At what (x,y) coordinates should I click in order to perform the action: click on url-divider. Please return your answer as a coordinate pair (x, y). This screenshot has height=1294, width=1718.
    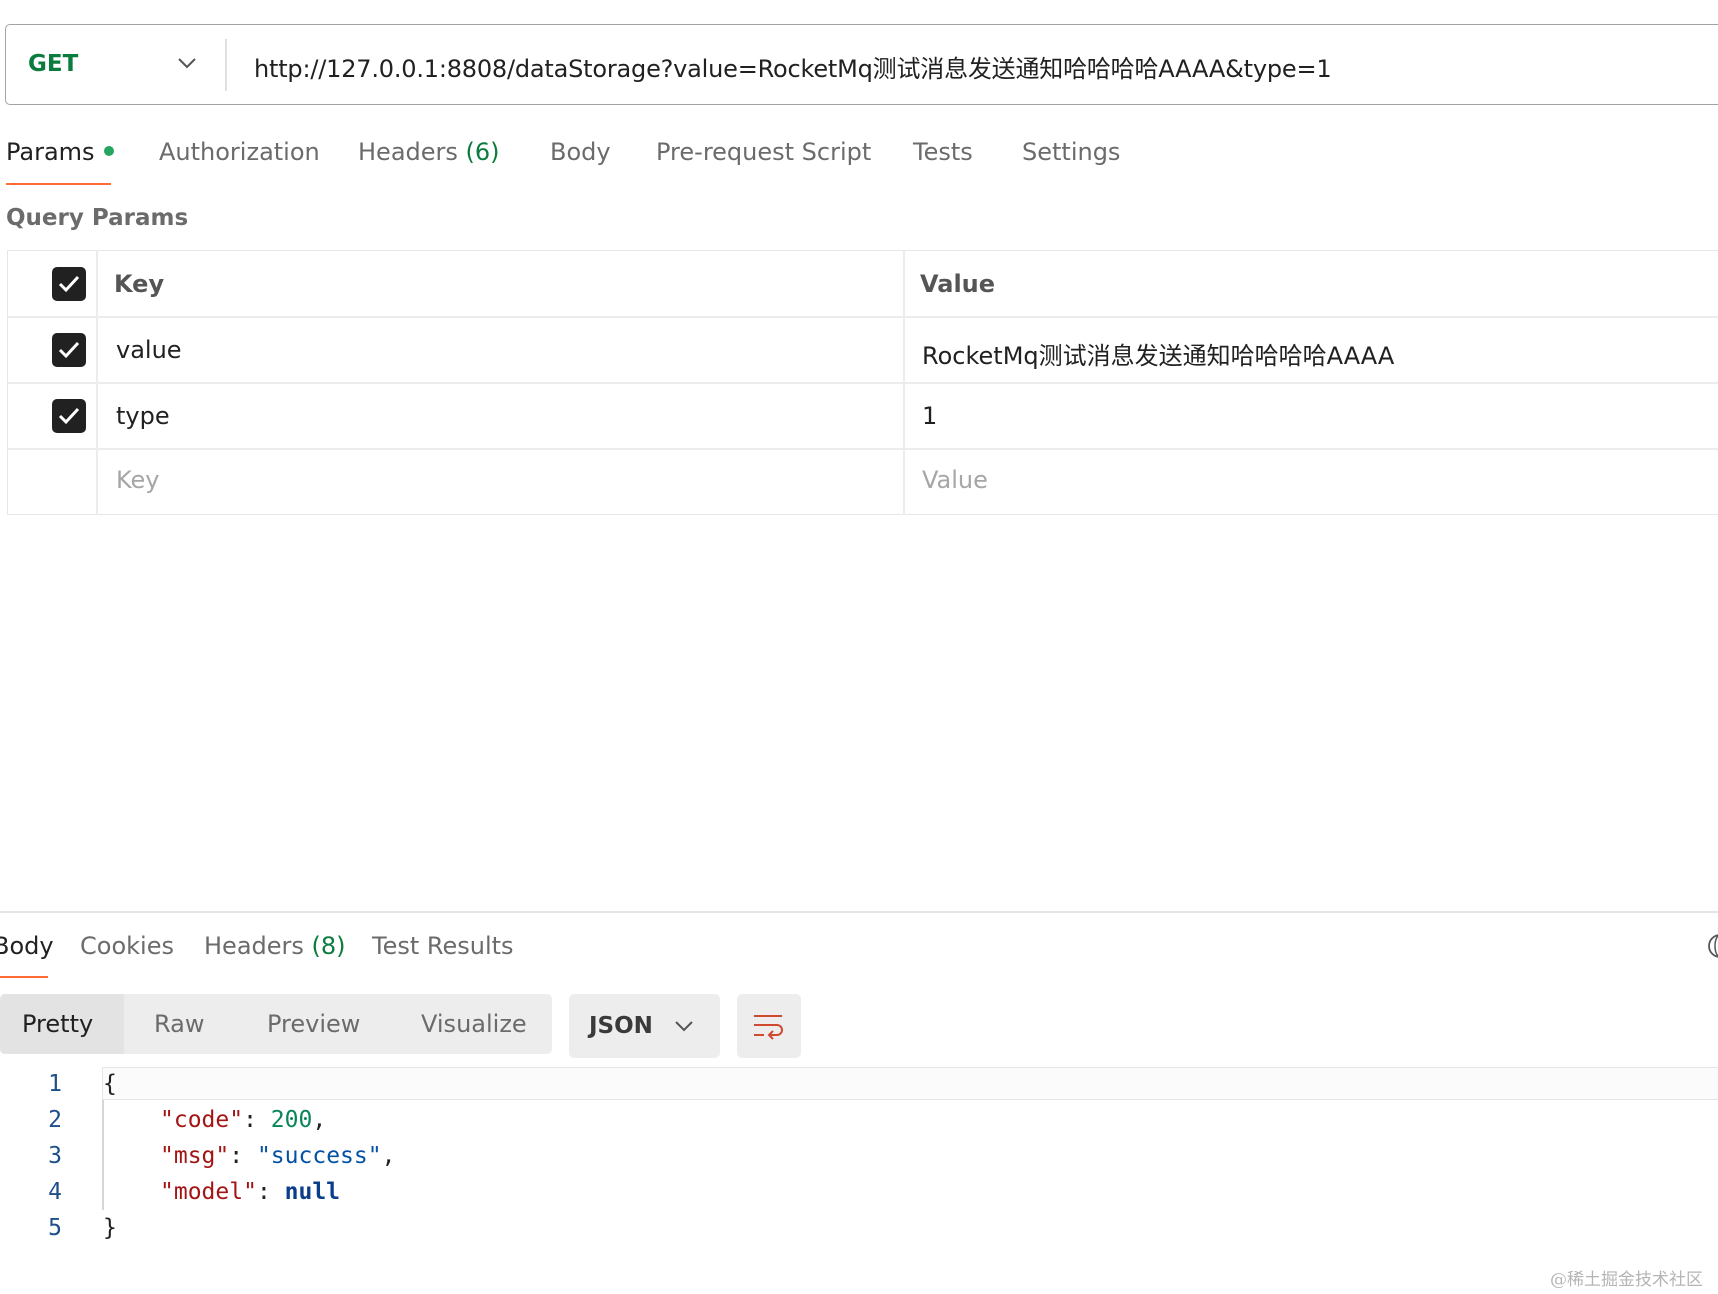
    Looking at the image, I should click on (226, 65).